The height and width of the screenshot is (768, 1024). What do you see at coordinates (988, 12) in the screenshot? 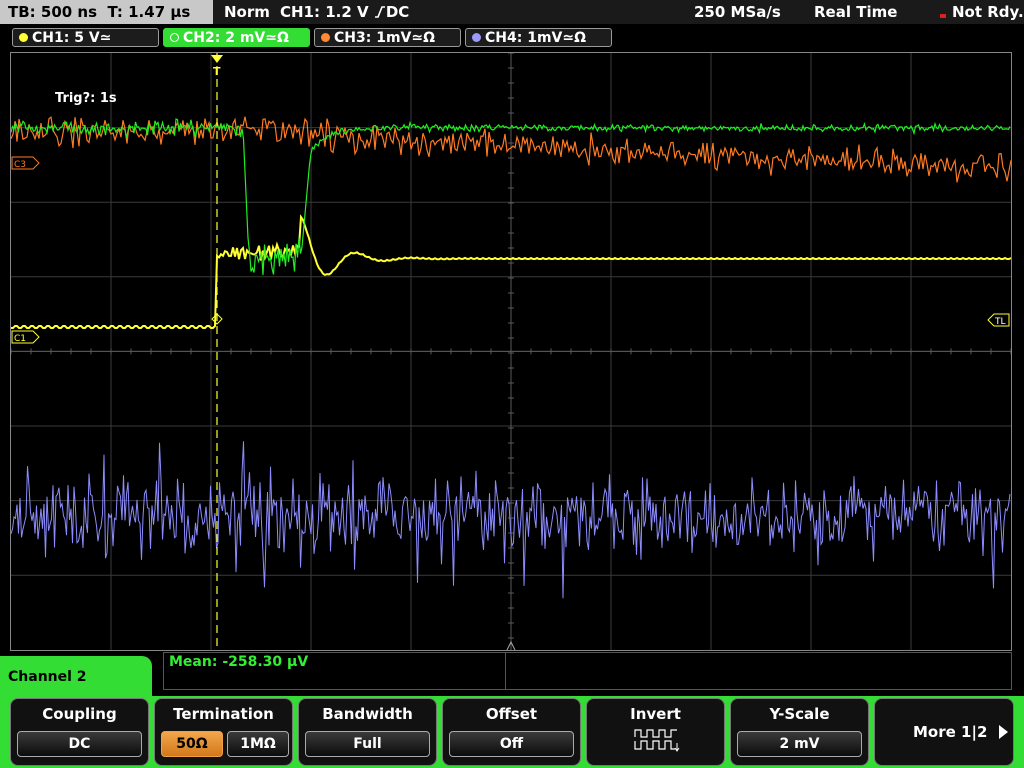
I see `status-indicator: Not Rdy.` at bounding box center [988, 12].